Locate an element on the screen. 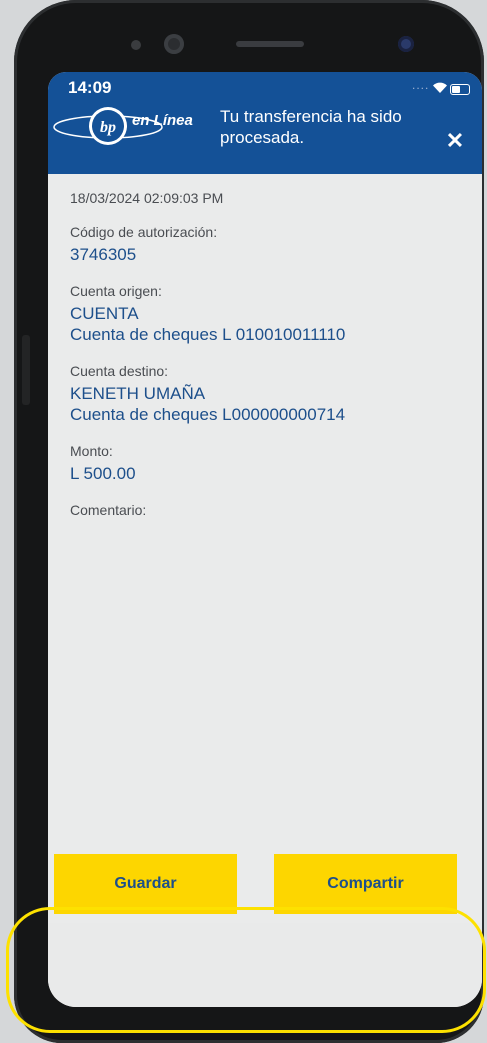 This screenshot has width=487, height=1043. auth-code-value: 3746305 is located at coordinates (103, 254).